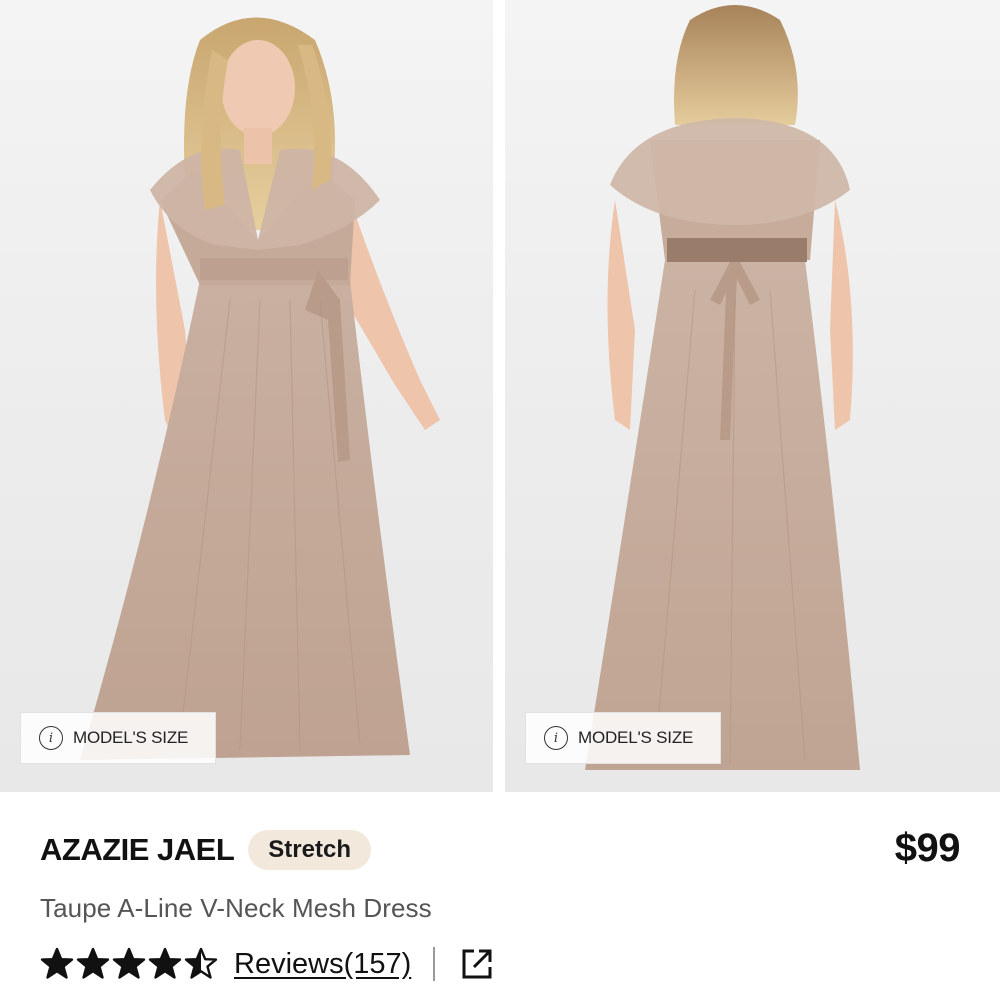 The height and width of the screenshot is (1000, 1000). Describe the element at coordinates (322, 964) in the screenshot. I see `reviews-link: Reviews(157)` at that location.